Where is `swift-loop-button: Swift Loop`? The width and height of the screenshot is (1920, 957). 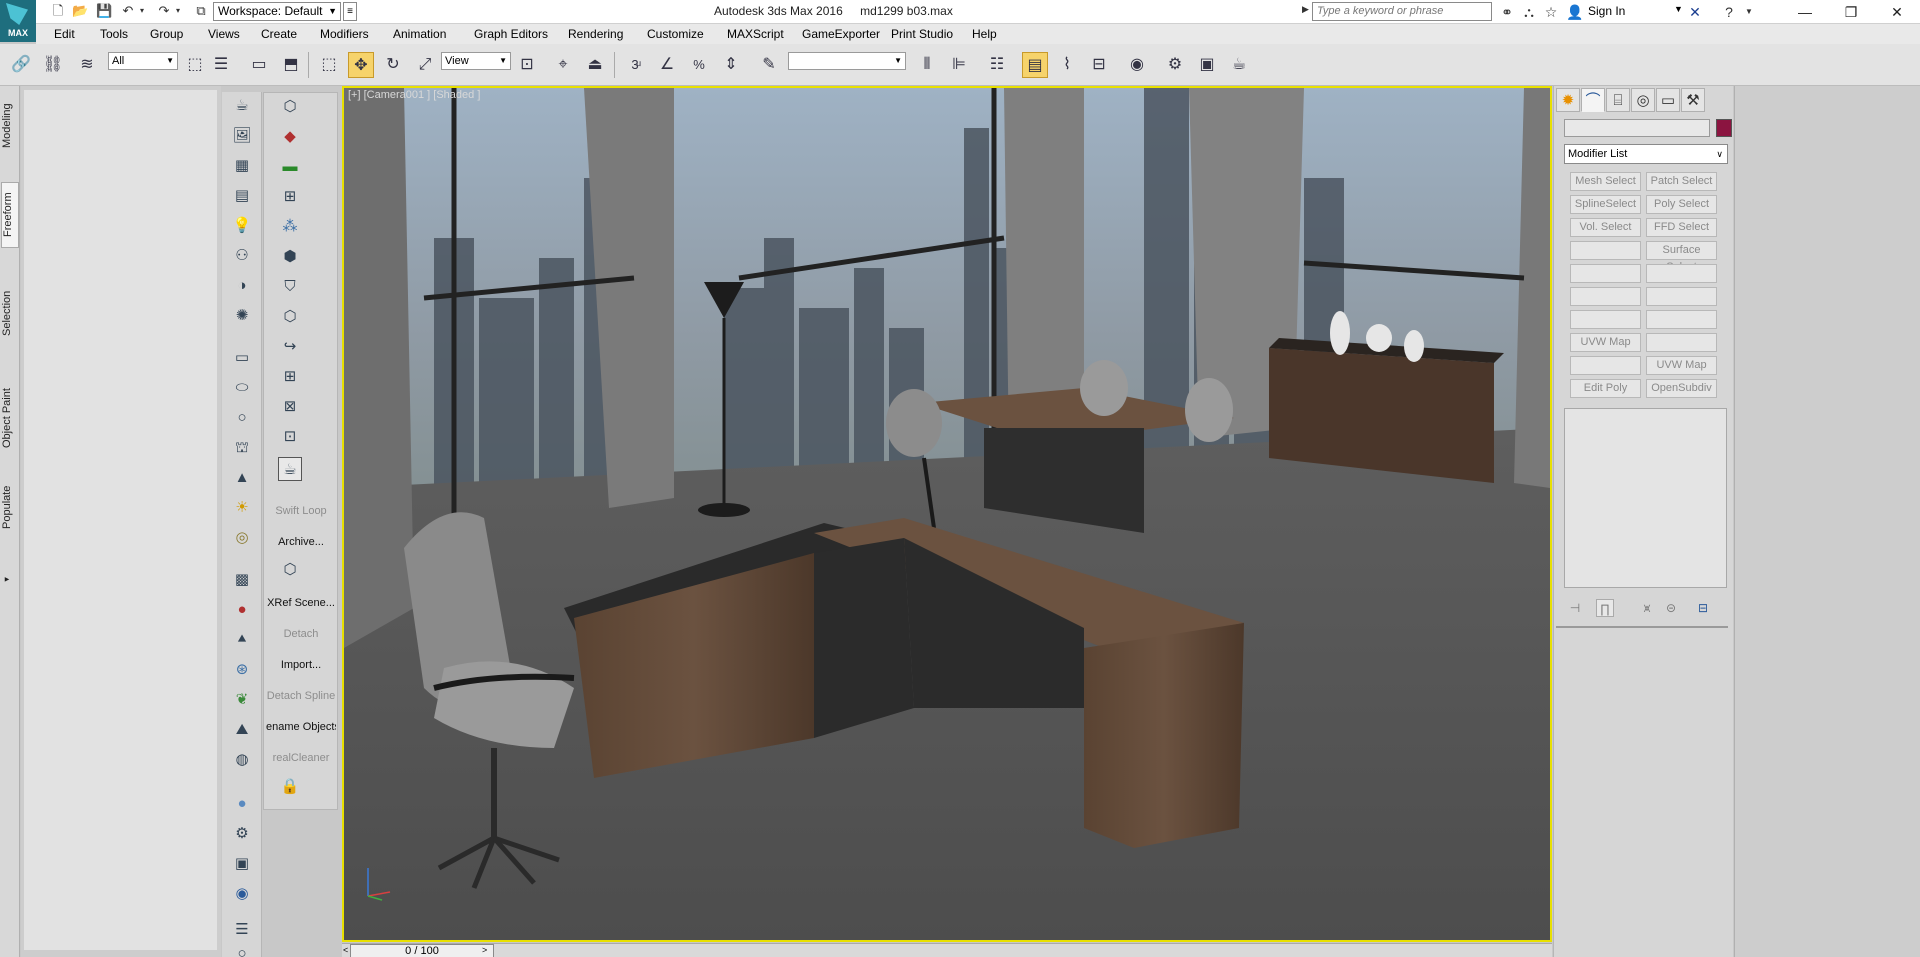
swift-loop-button: Swift Loop is located at coordinates (301, 511).